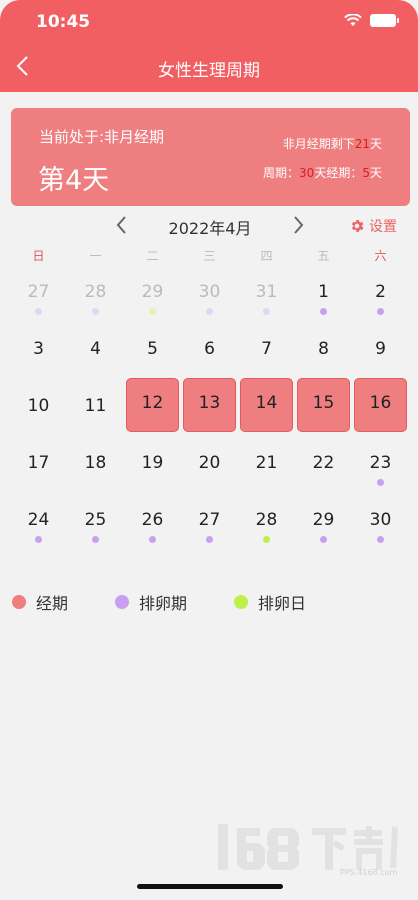  Describe the element at coordinates (95, 362) in the screenshot. I see `calendar-day: 4` at that location.